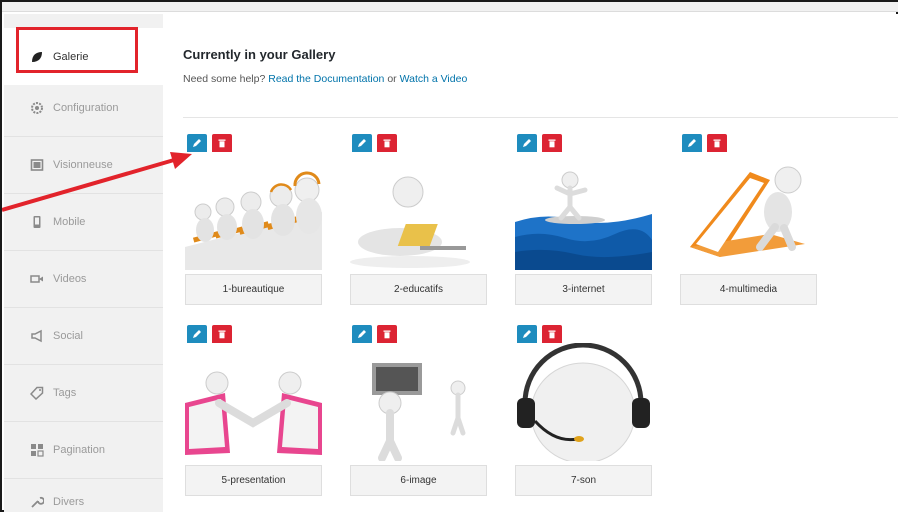  I want to click on video-icon, so click(37, 279).